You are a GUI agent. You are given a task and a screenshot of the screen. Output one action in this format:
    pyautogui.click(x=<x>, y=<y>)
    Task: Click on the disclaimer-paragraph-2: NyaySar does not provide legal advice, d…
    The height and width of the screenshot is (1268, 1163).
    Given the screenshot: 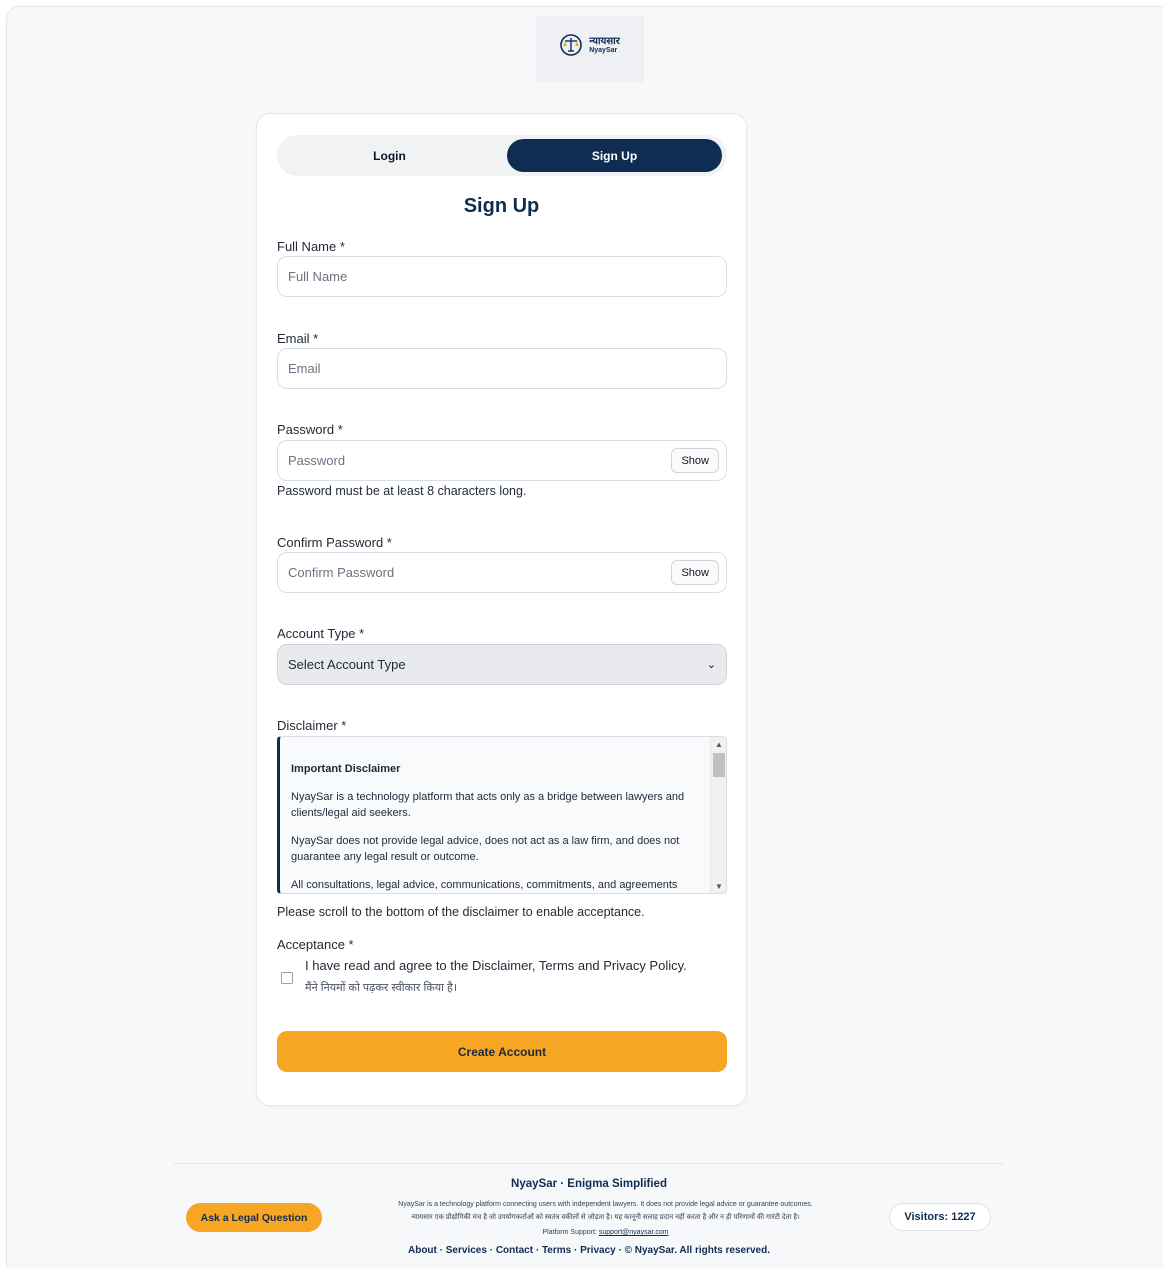 What is the action you would take?
    pyautogui.click(x=485, y=849)
    